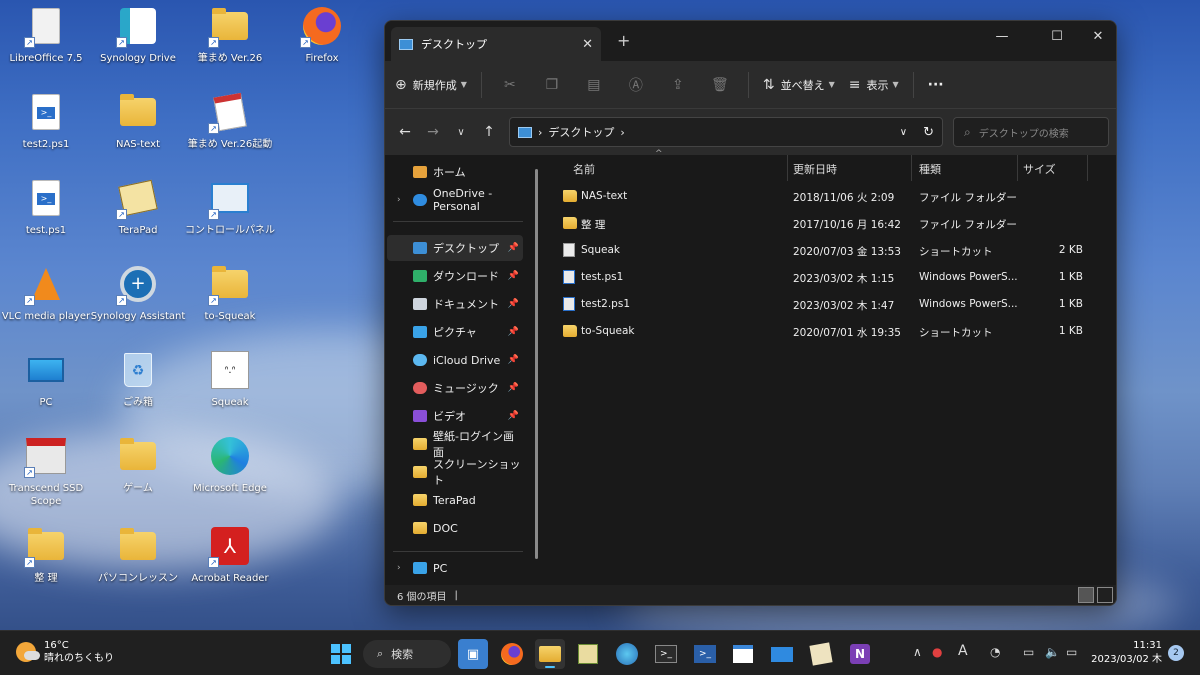  What do you see at coordinates (230, 214) in the screenshot?
I see `desktop-icon-control-panel: ↗ コントロールパネル` at bounding box center [230, 214].